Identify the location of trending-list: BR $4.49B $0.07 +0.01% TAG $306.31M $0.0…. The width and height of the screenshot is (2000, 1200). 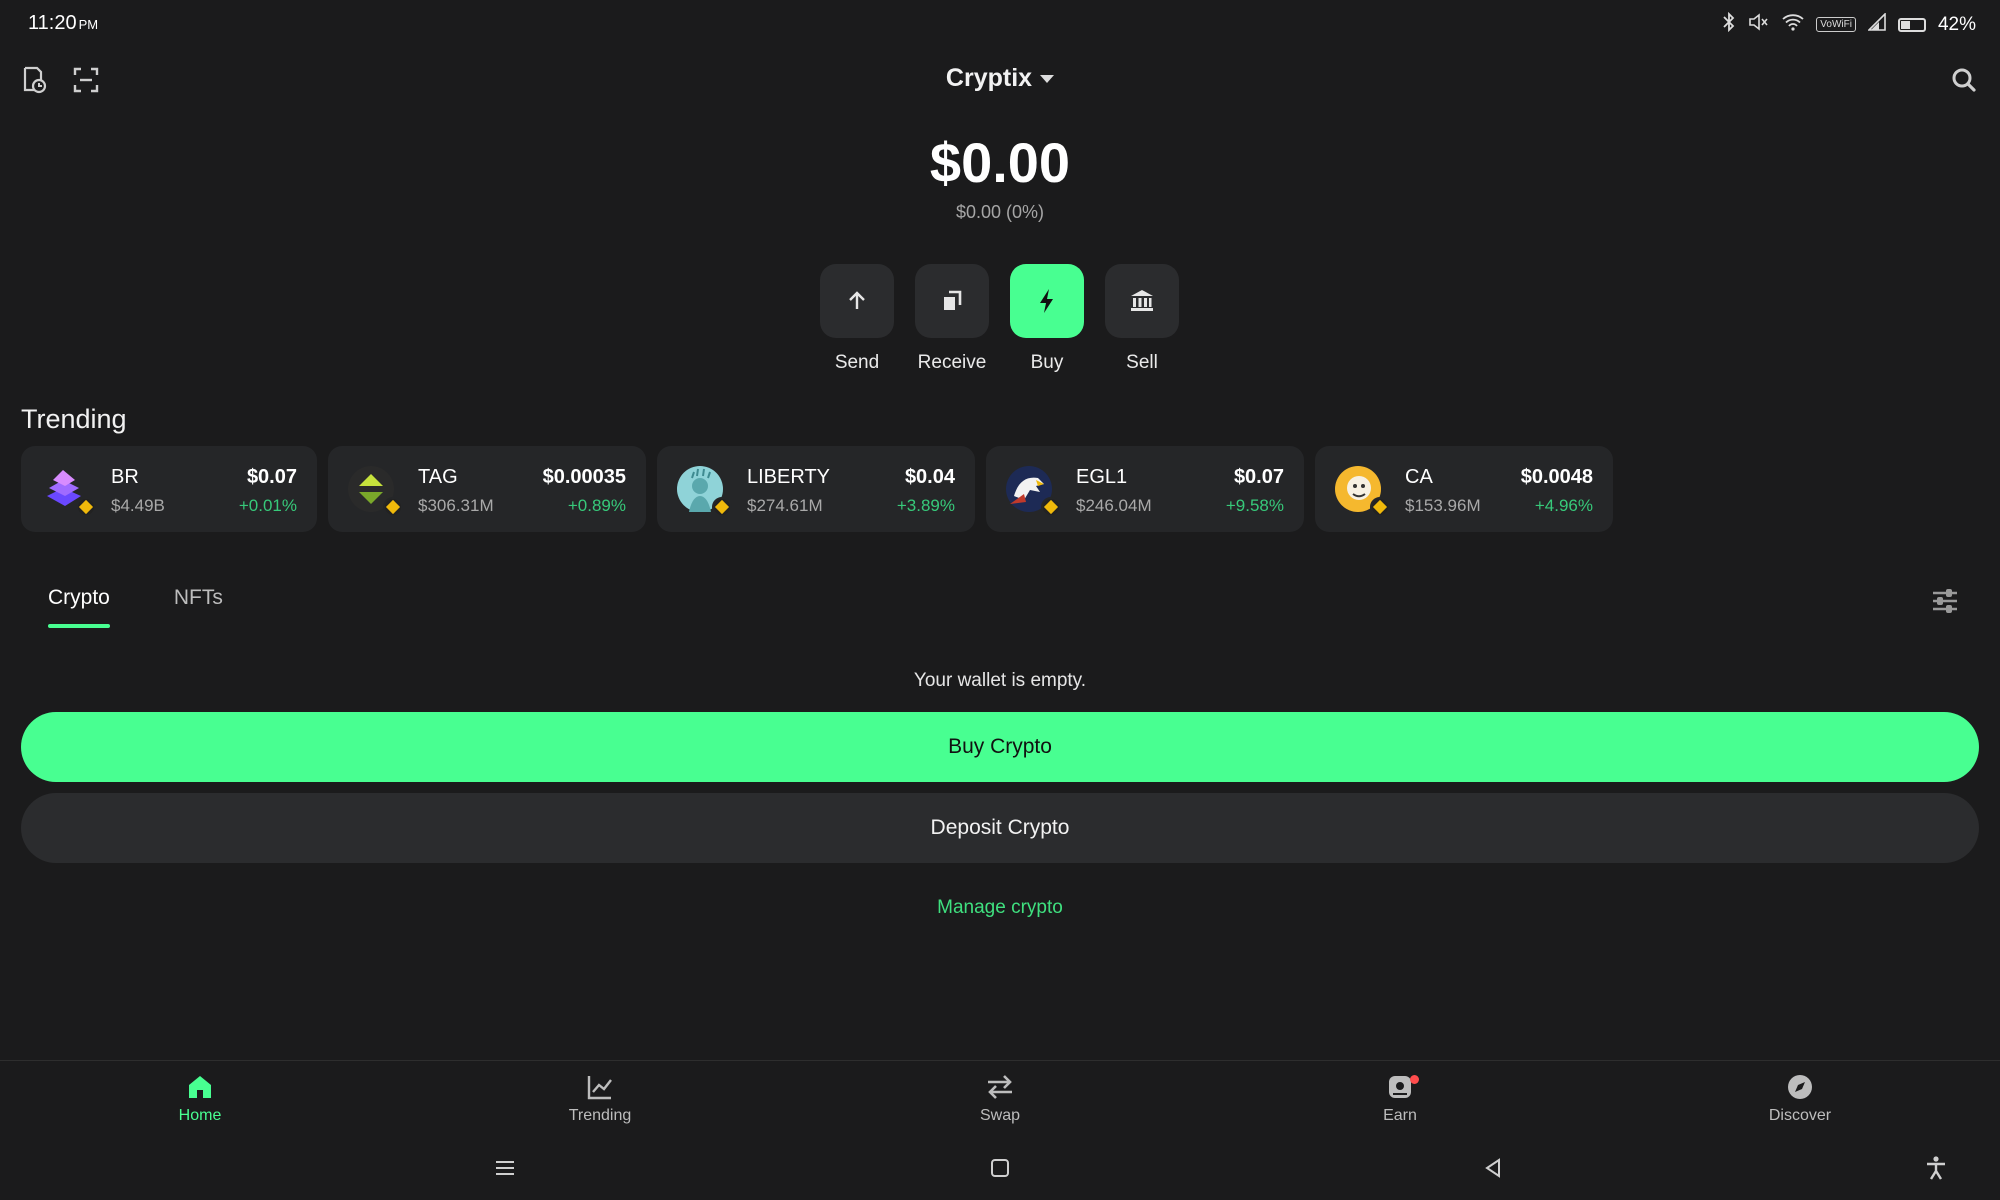
(817, 489).